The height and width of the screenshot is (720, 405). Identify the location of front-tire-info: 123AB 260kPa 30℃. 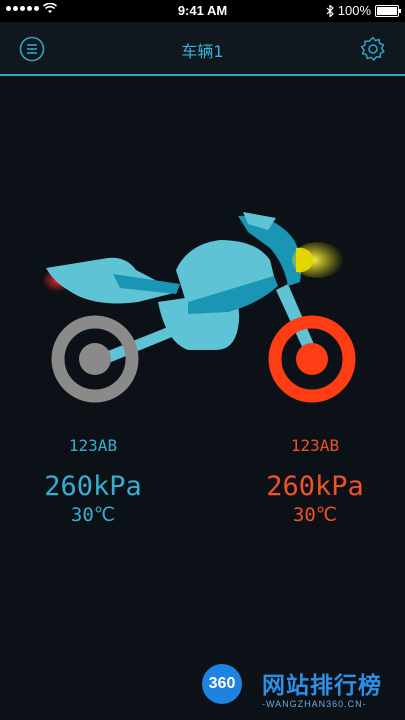
(315, 481).